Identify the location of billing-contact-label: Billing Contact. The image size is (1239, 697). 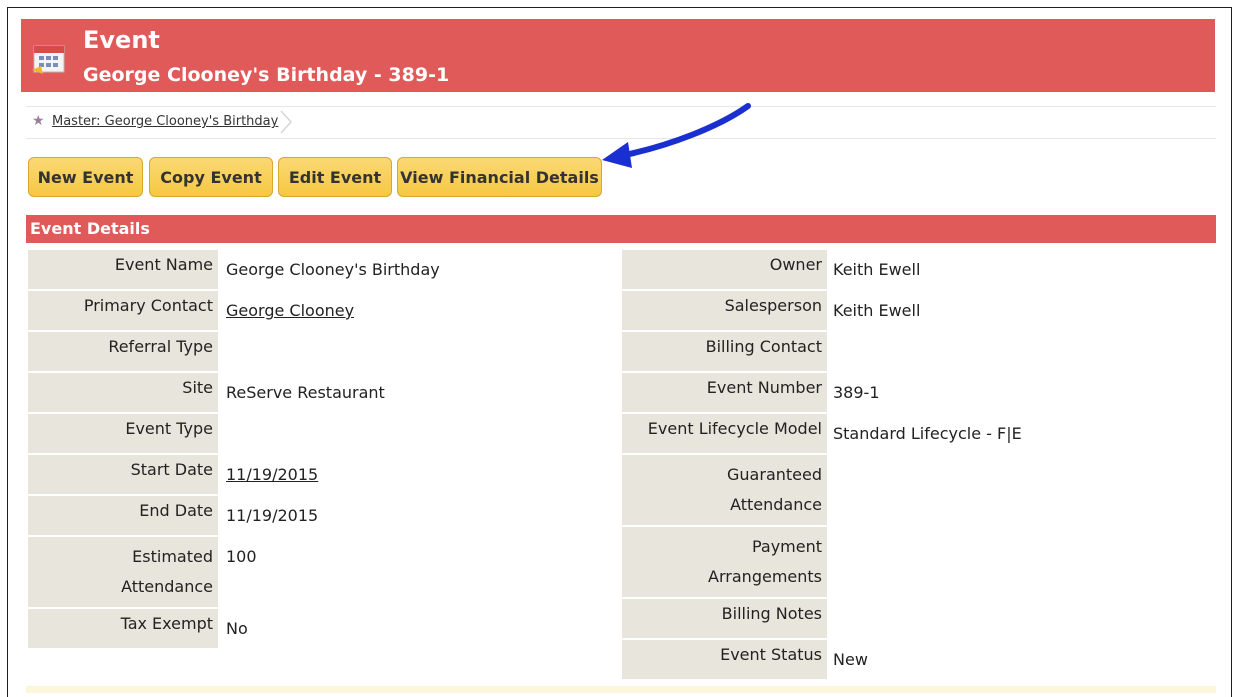
(724, 351).